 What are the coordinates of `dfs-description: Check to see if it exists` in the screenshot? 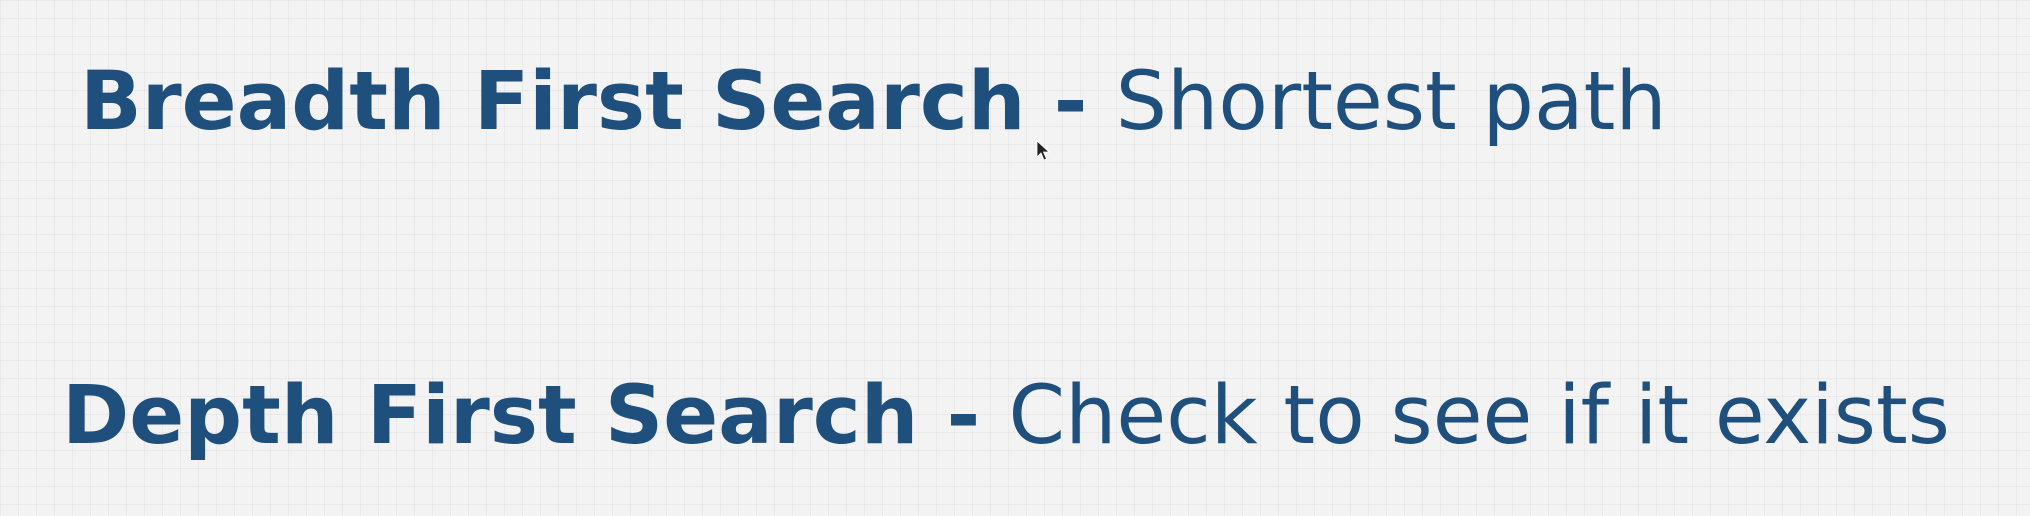 It's located at (1479, 416).